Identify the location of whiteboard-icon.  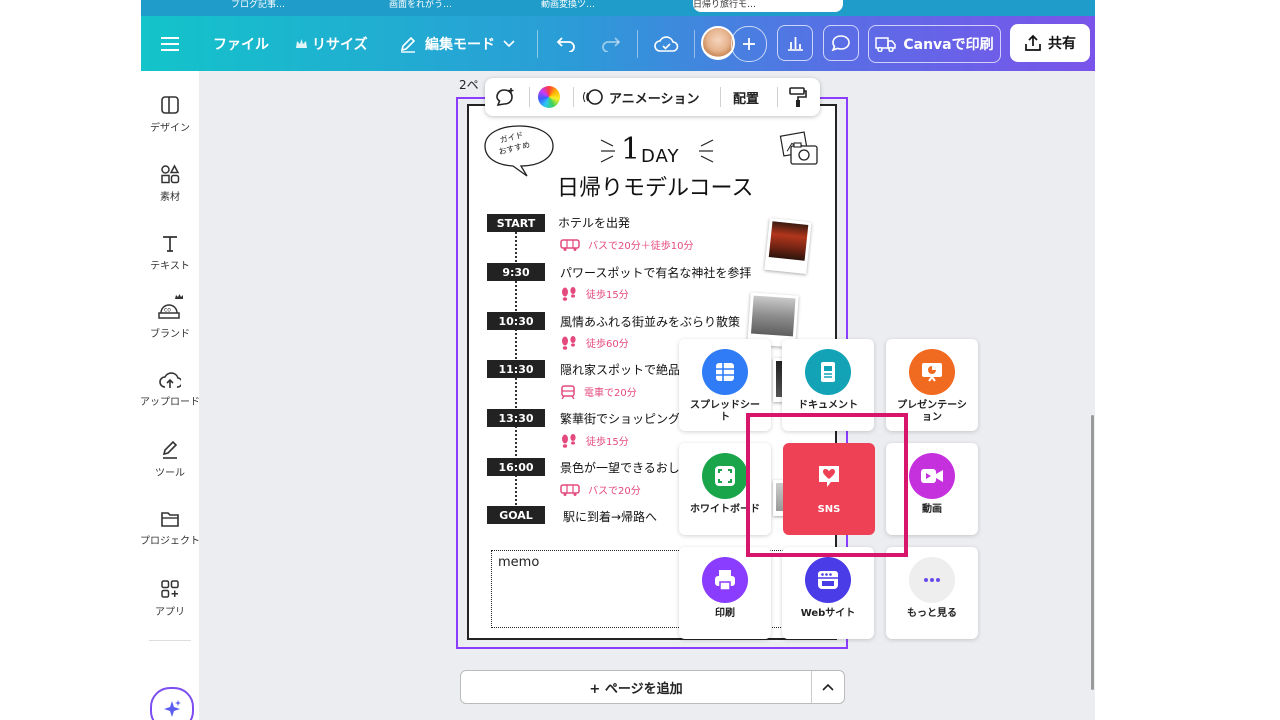
(725, 476).